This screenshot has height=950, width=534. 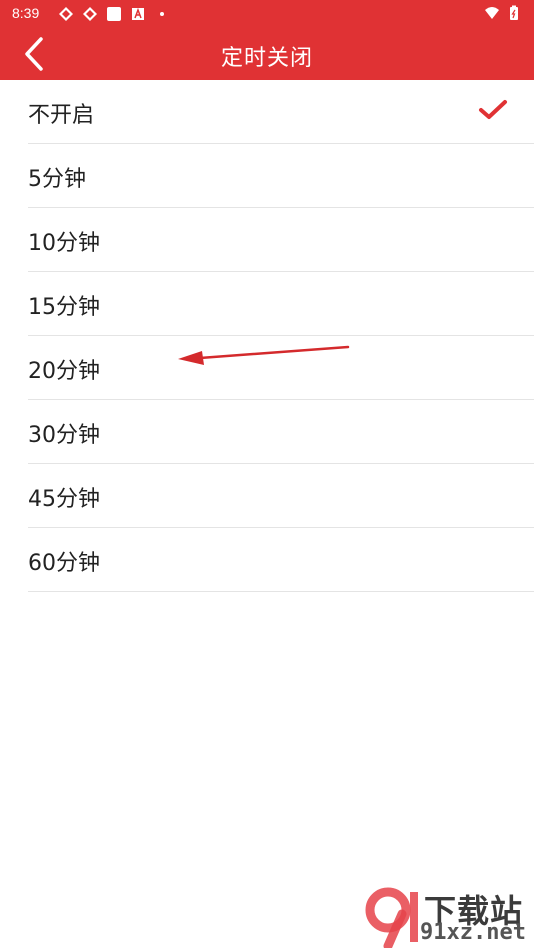 What do you see at coordinates (138, 14) in the screenshot?
I see `a-icon` at bounding box center [138, 14].